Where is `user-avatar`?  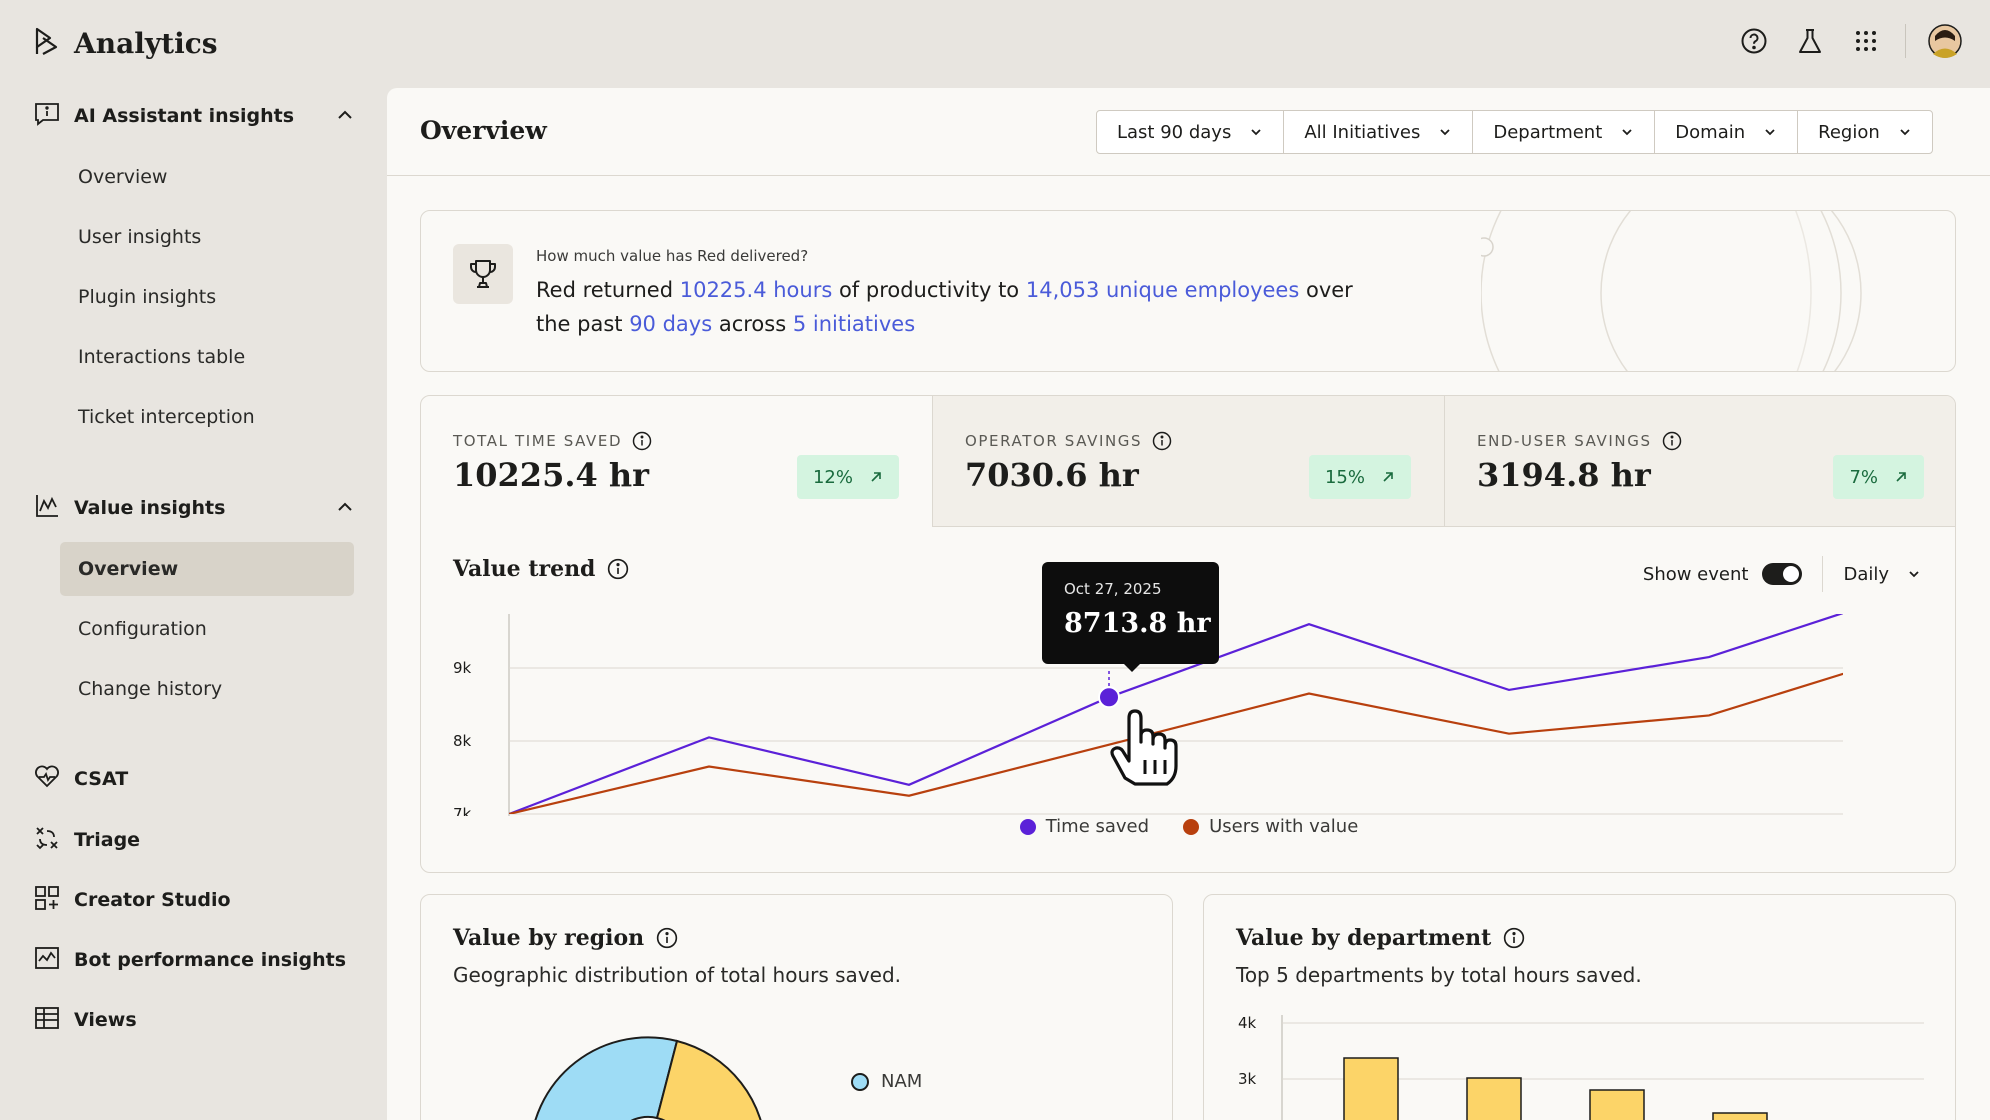 user-avatar is located at coordinates (1945, 41).